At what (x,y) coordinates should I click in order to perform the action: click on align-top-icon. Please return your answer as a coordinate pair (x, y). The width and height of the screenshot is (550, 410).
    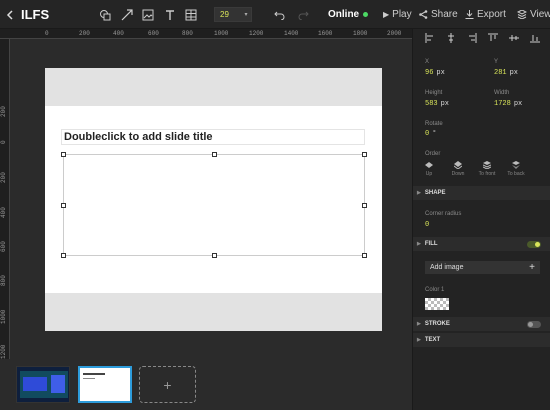
    Looking at the image, I should click on (493, 38).